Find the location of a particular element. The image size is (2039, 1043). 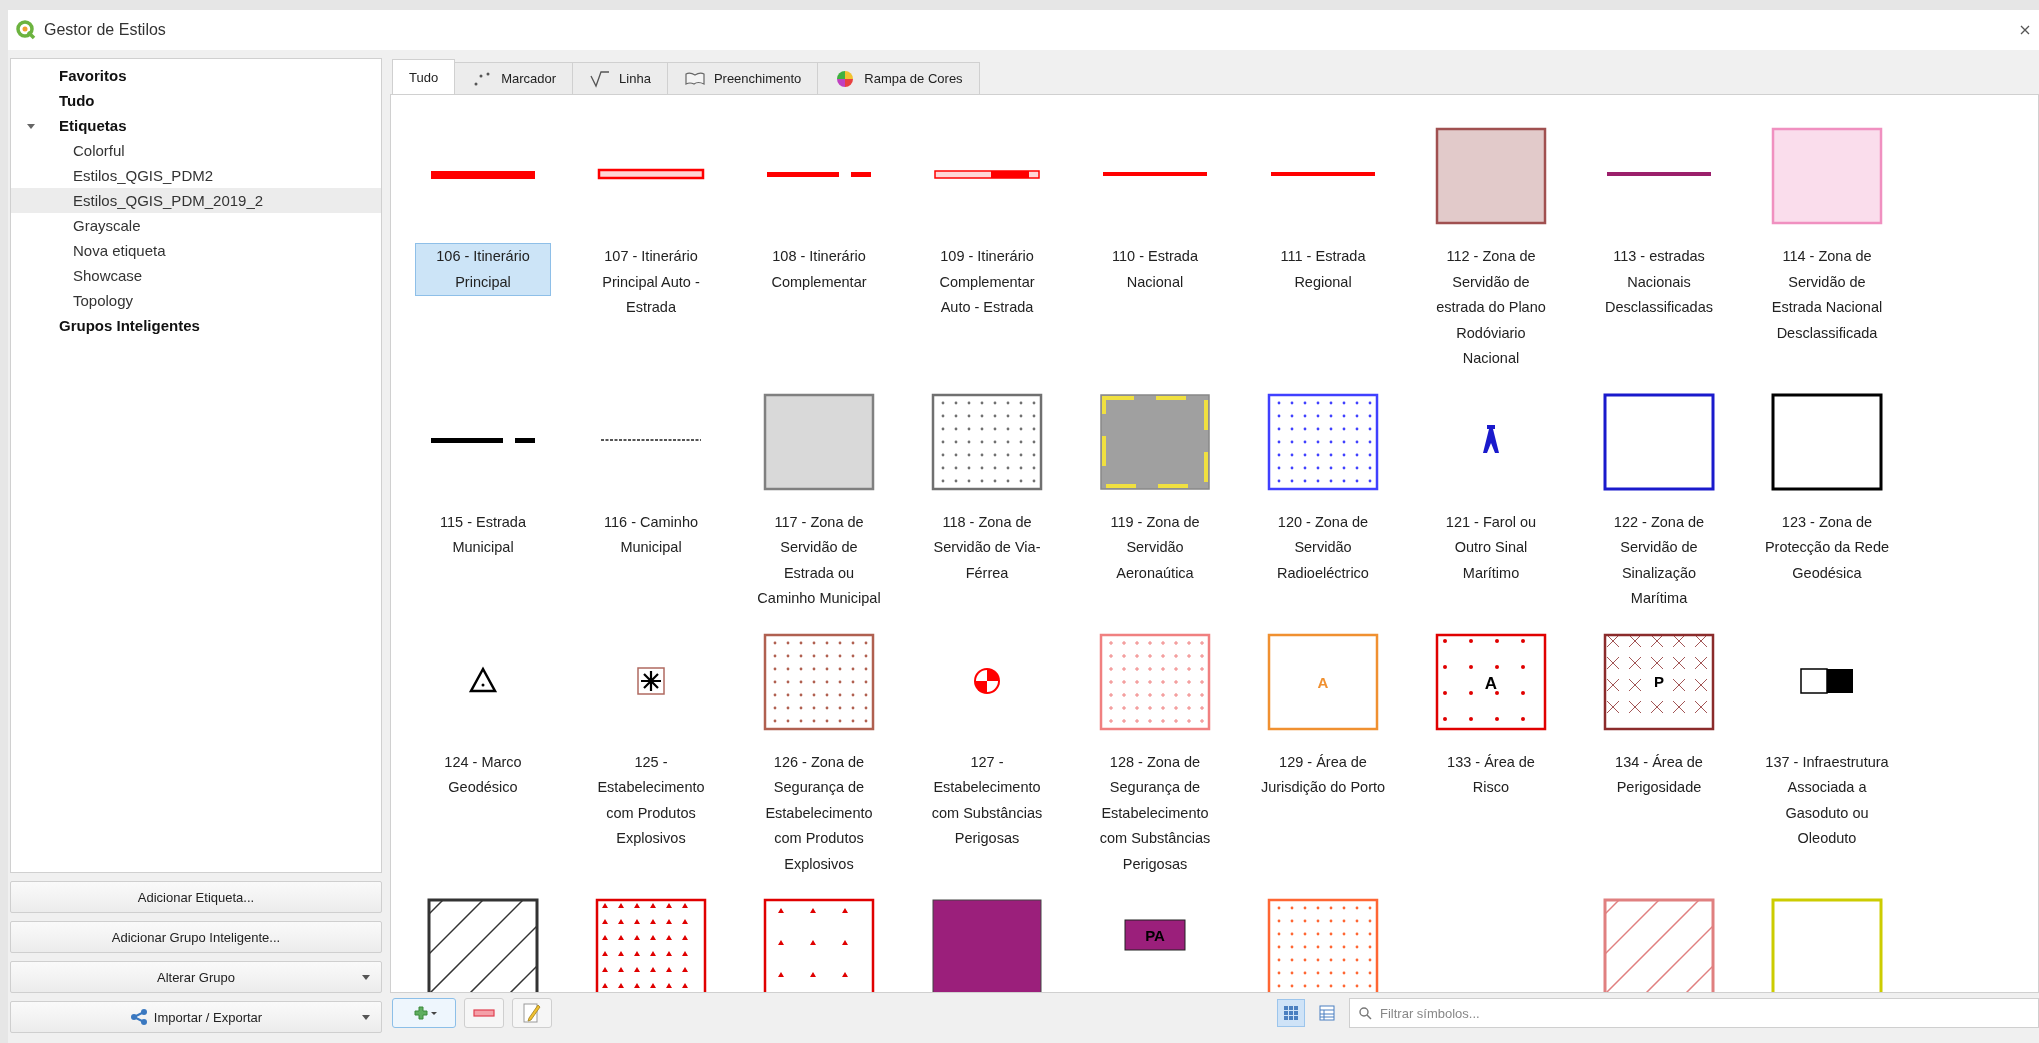

tree-item: Colorful is located at coordinates (196, 150).